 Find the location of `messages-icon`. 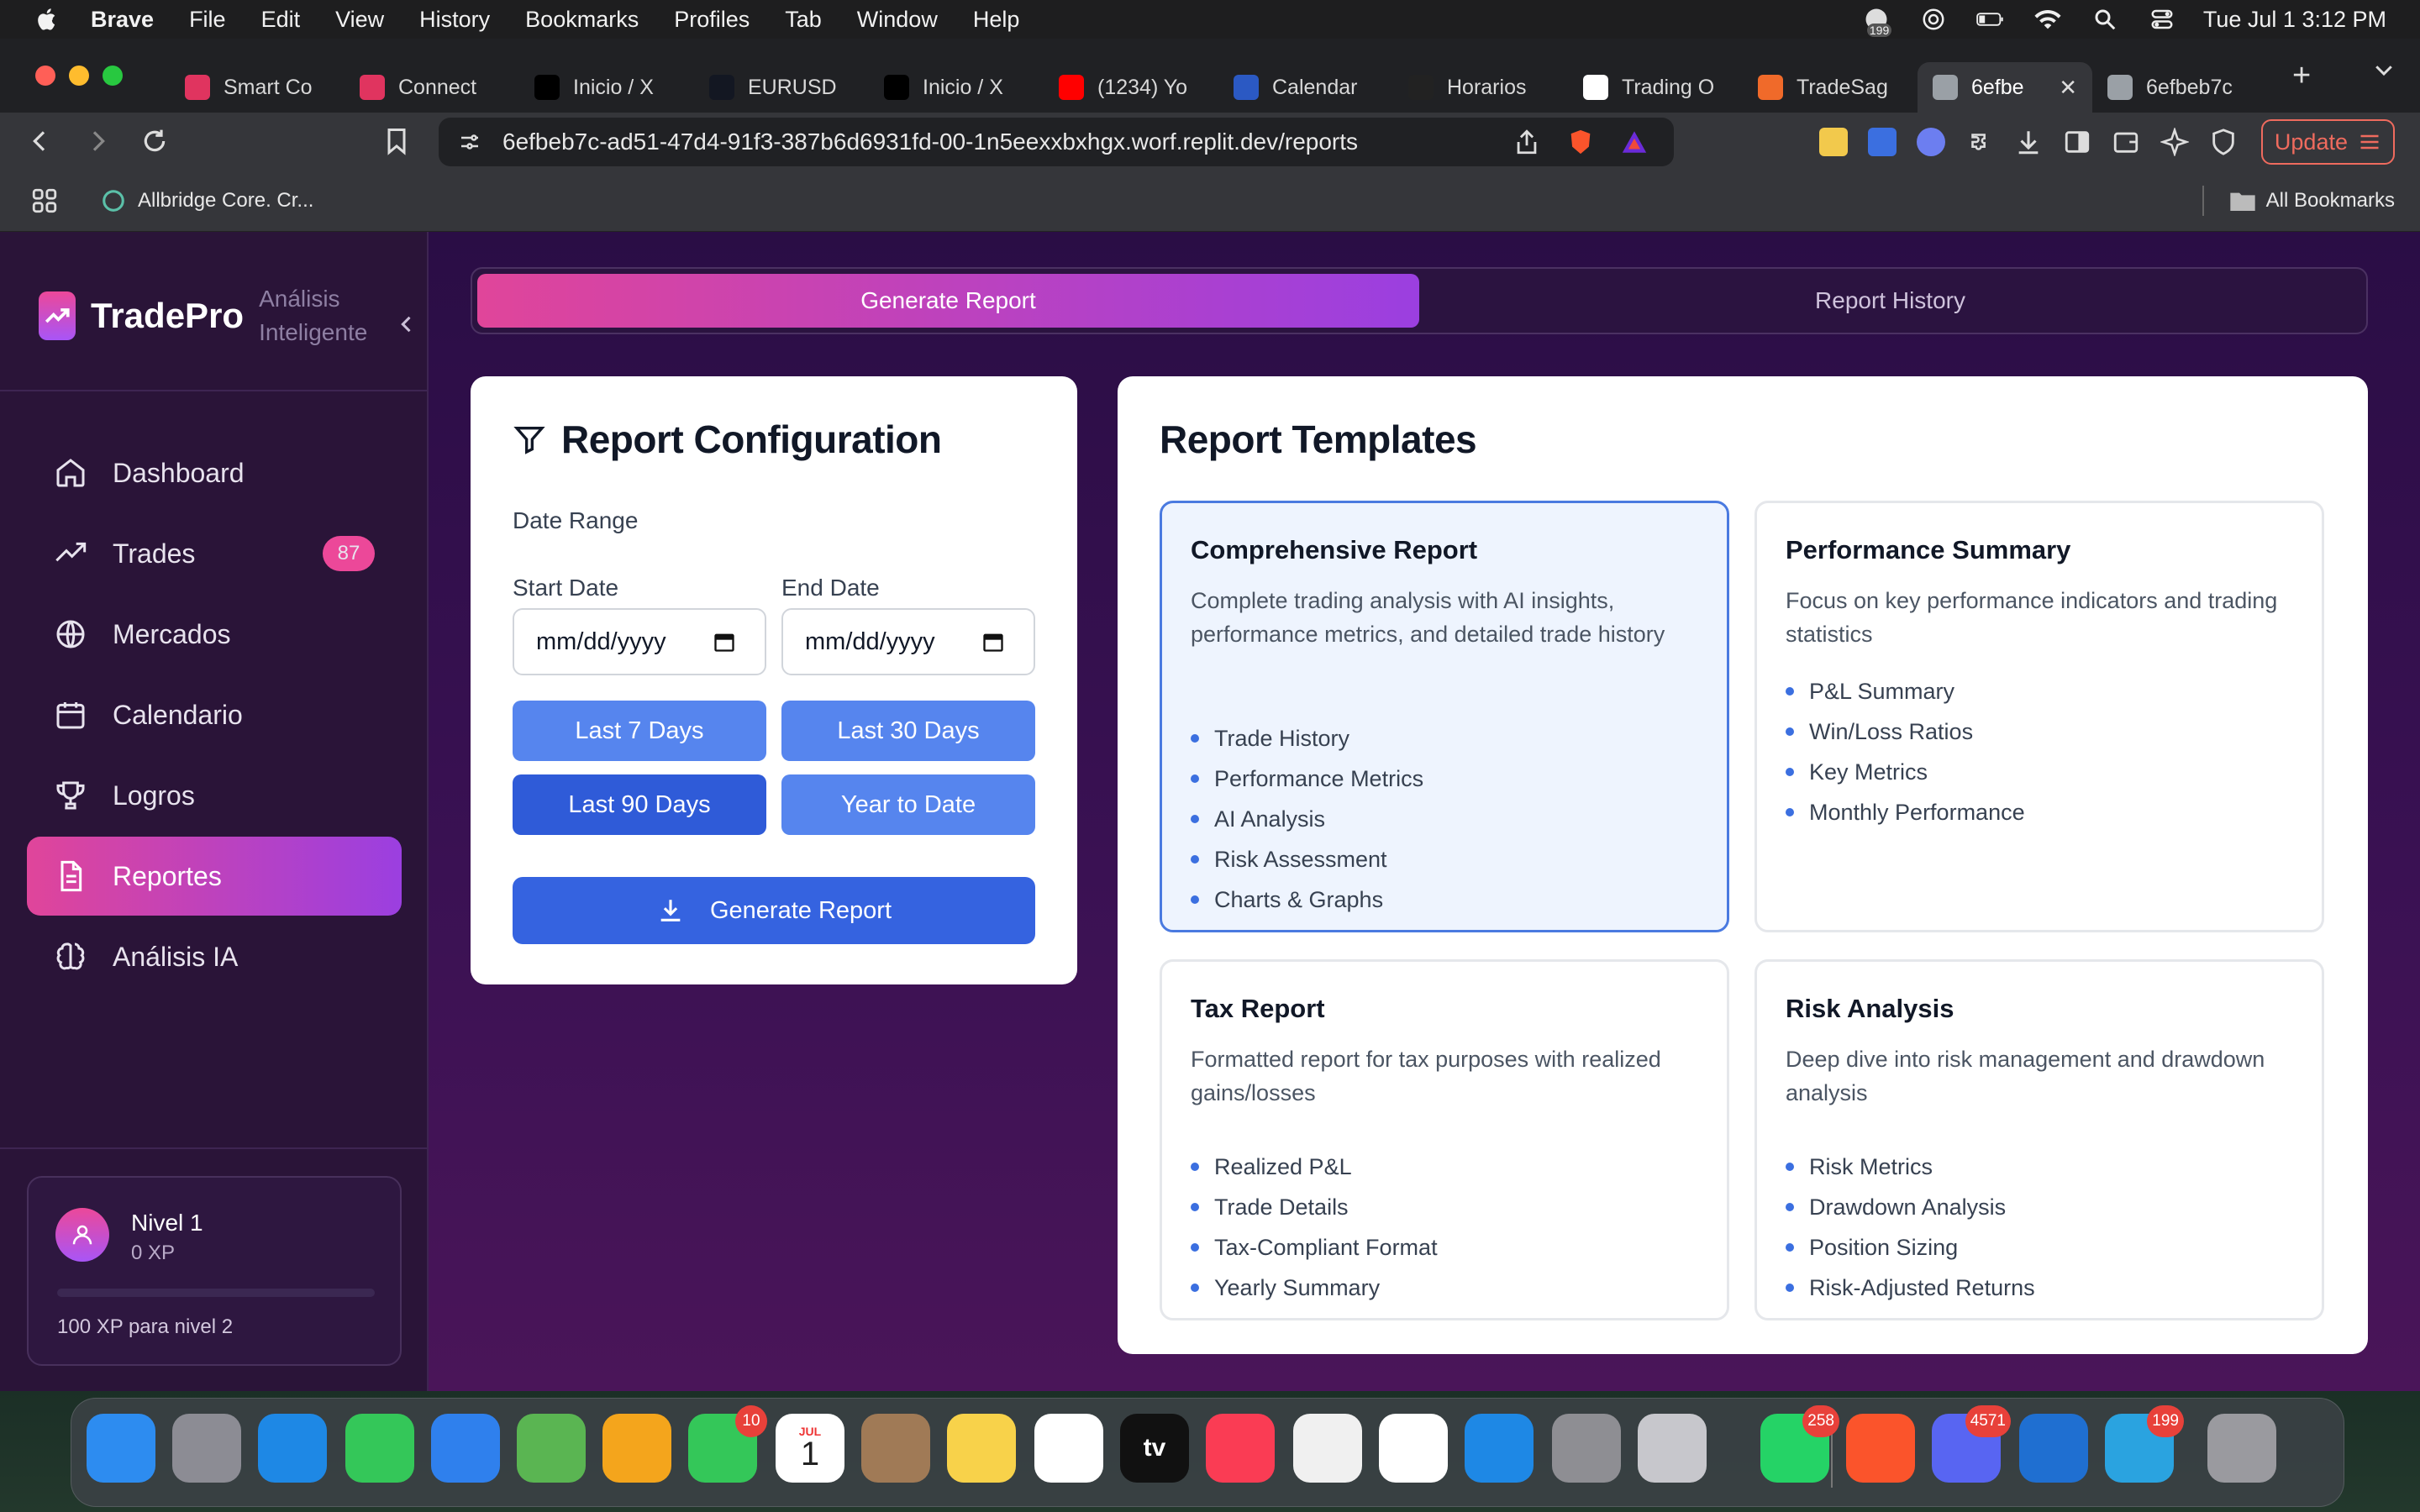

messages-icon is located at coordinates (379, 1448).